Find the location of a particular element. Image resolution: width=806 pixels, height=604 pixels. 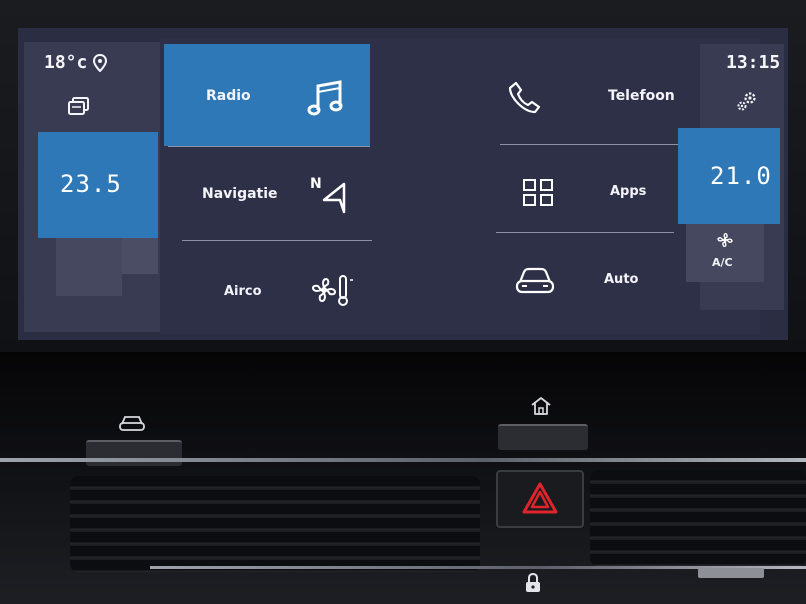

svg-text: N is located at coordinates (316, 184).